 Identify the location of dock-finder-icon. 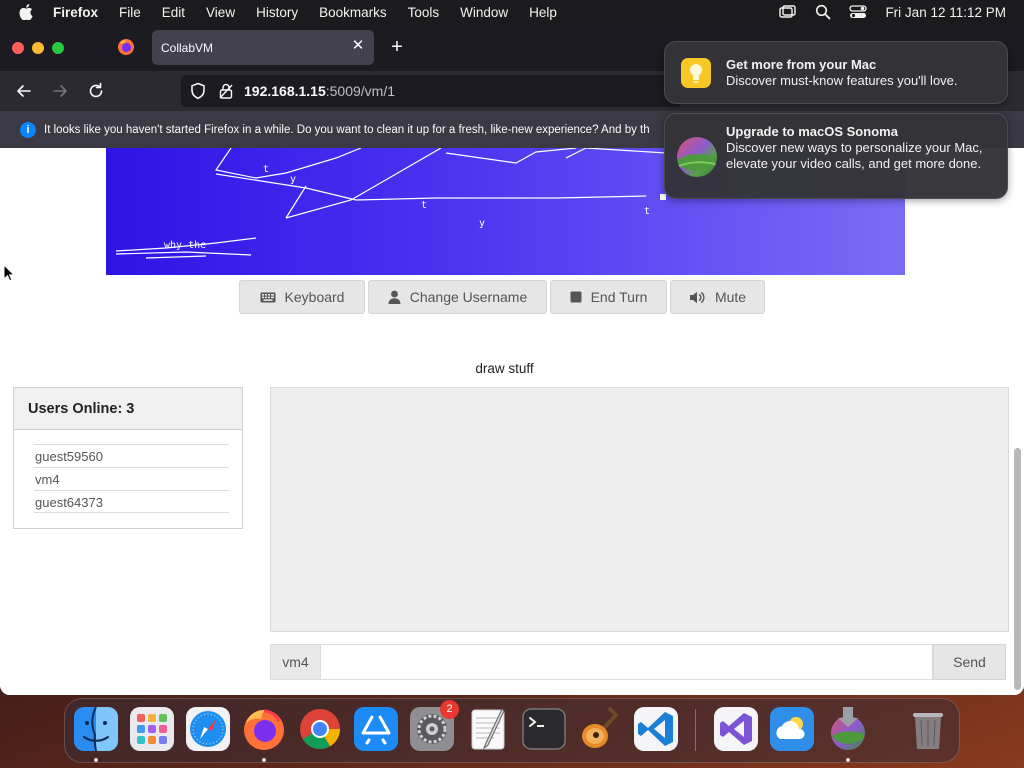
(96, 729).